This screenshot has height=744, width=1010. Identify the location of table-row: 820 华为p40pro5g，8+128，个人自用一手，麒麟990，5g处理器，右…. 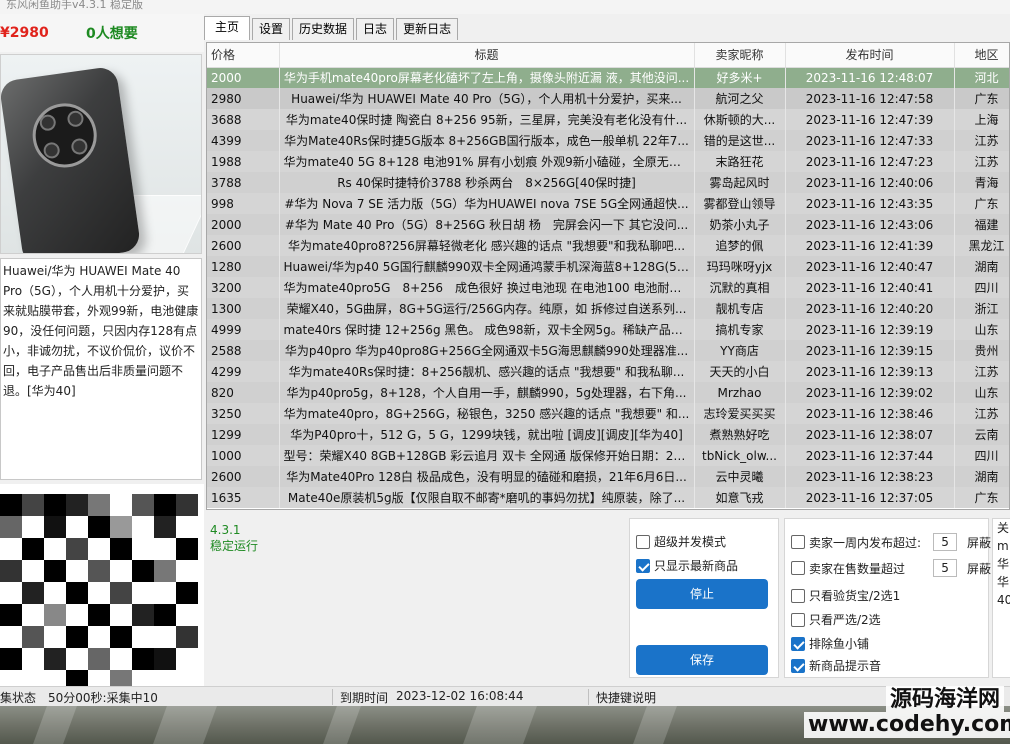
(608, 392).